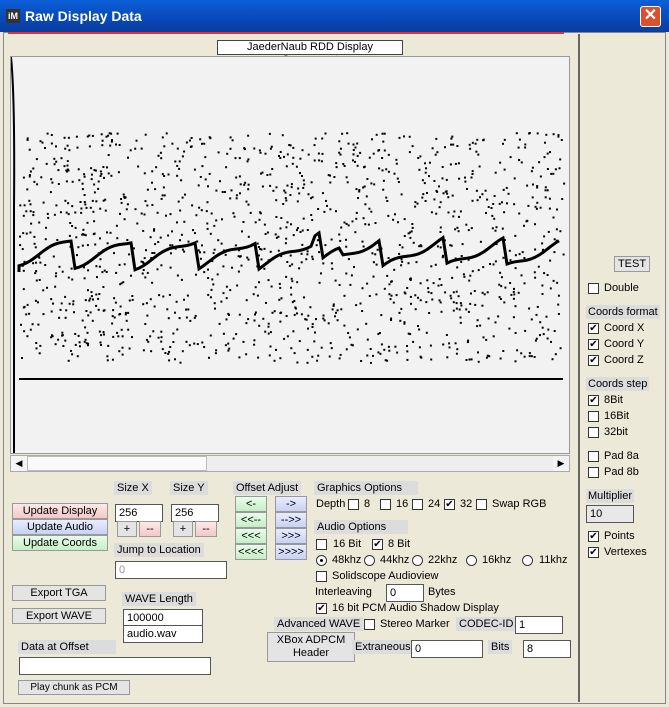 The image size is (669, 707). I want to click on rate-48khz-radio, so click(321, 560).